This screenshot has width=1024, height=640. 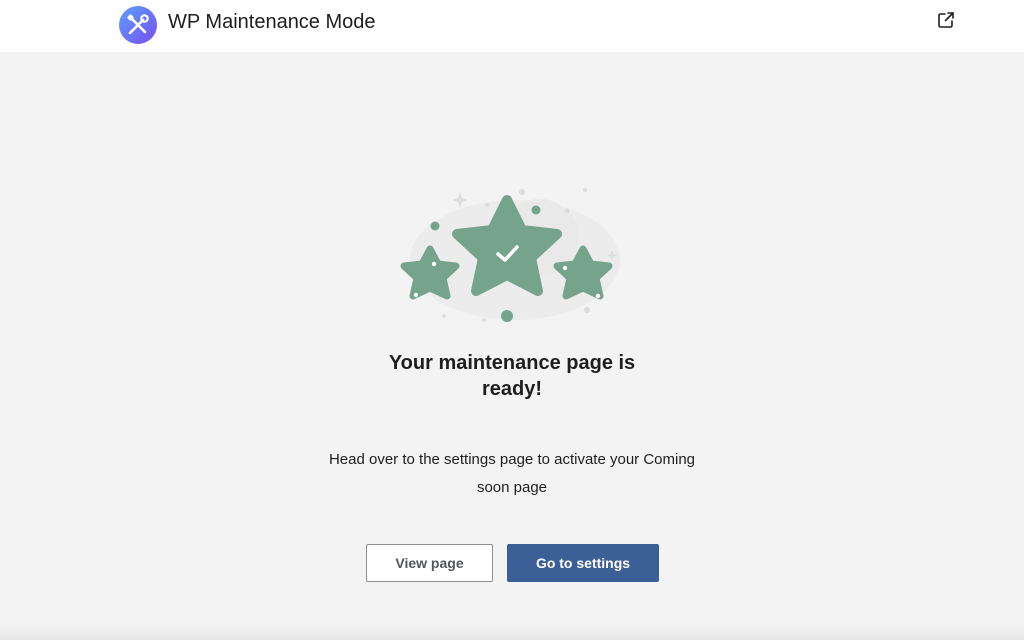 What do you see at coordinates (512, 26) in the screenshot?
I see `app-header: WP Maintenance Mode` at bounding box center [512, 26].